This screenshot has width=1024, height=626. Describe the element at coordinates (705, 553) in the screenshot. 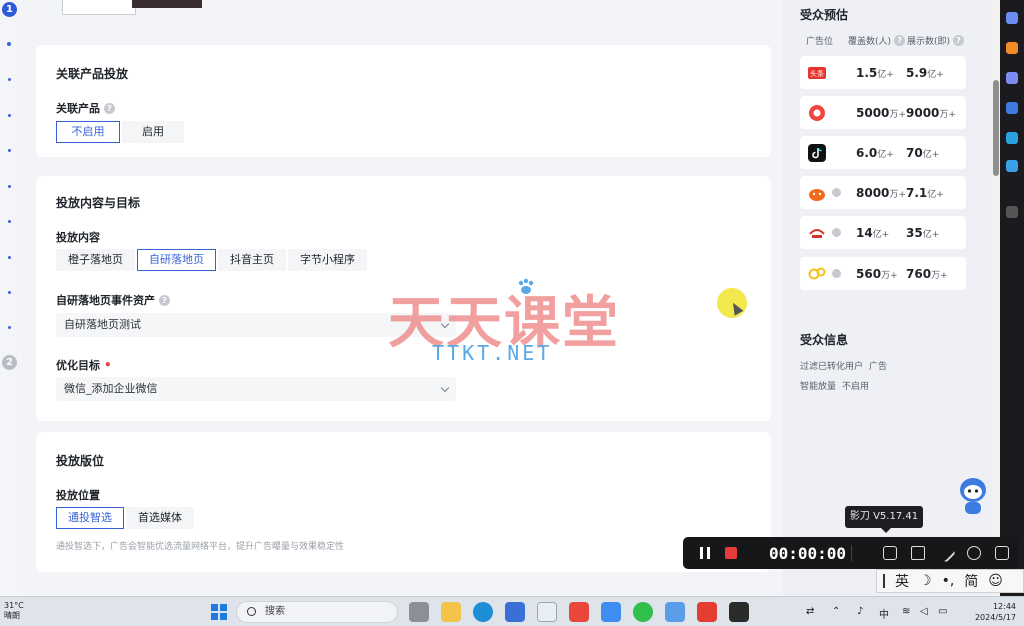

I see `pause-icon` at that location.